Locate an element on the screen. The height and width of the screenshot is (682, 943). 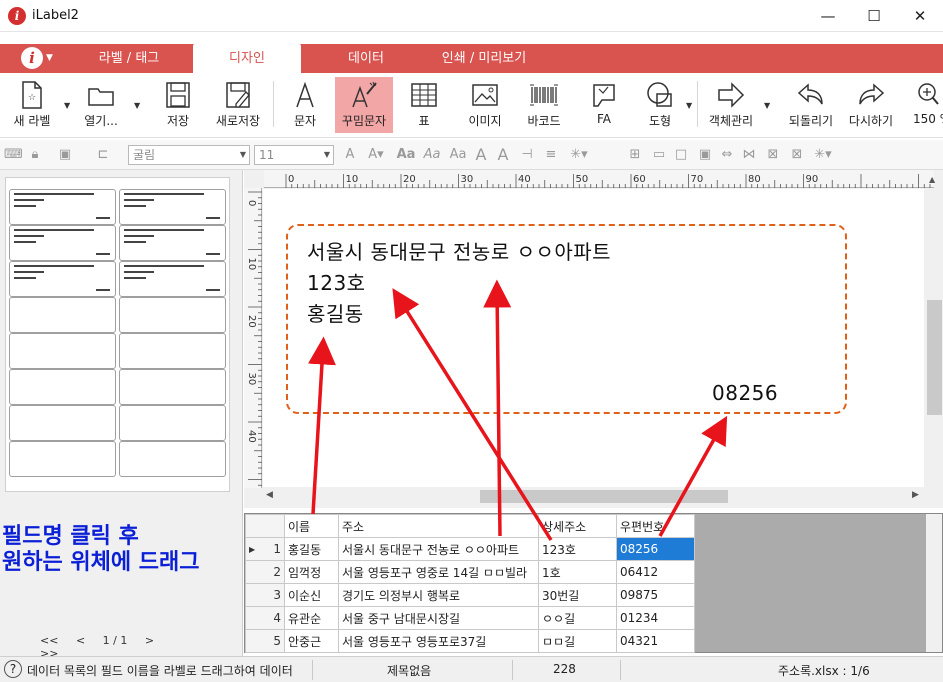
table-tool-button: 표 is located at coordinates (424, 105).